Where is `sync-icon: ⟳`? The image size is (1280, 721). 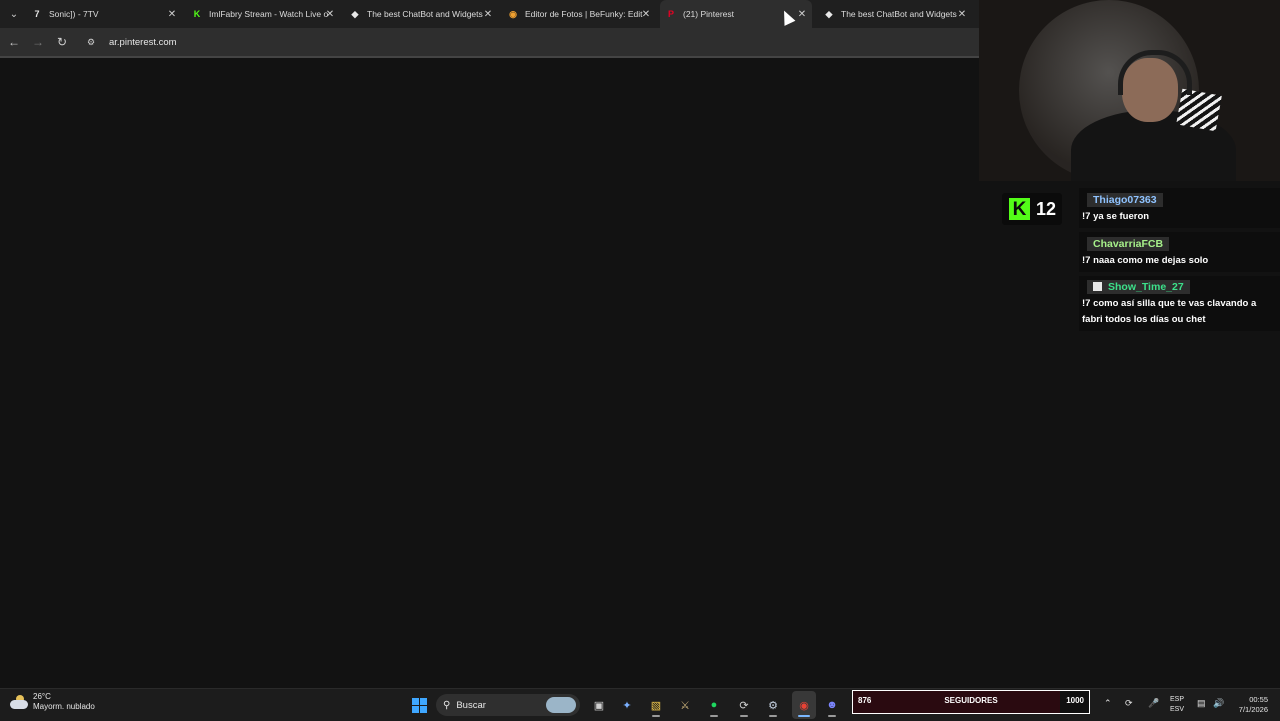 sync-icon: ⟳ is located at coordinates (1129, 703).